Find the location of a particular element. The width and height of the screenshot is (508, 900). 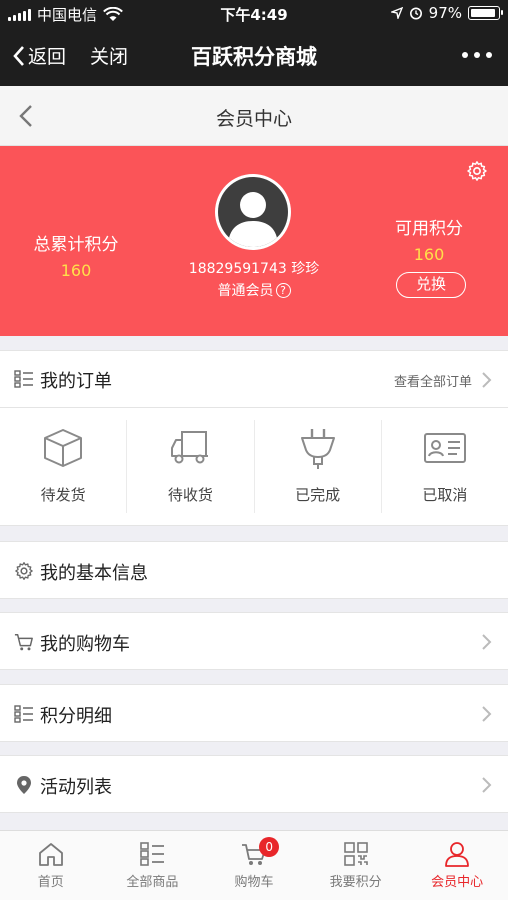

cart-label: 我的购物车 is located at coordinates (85, 644).